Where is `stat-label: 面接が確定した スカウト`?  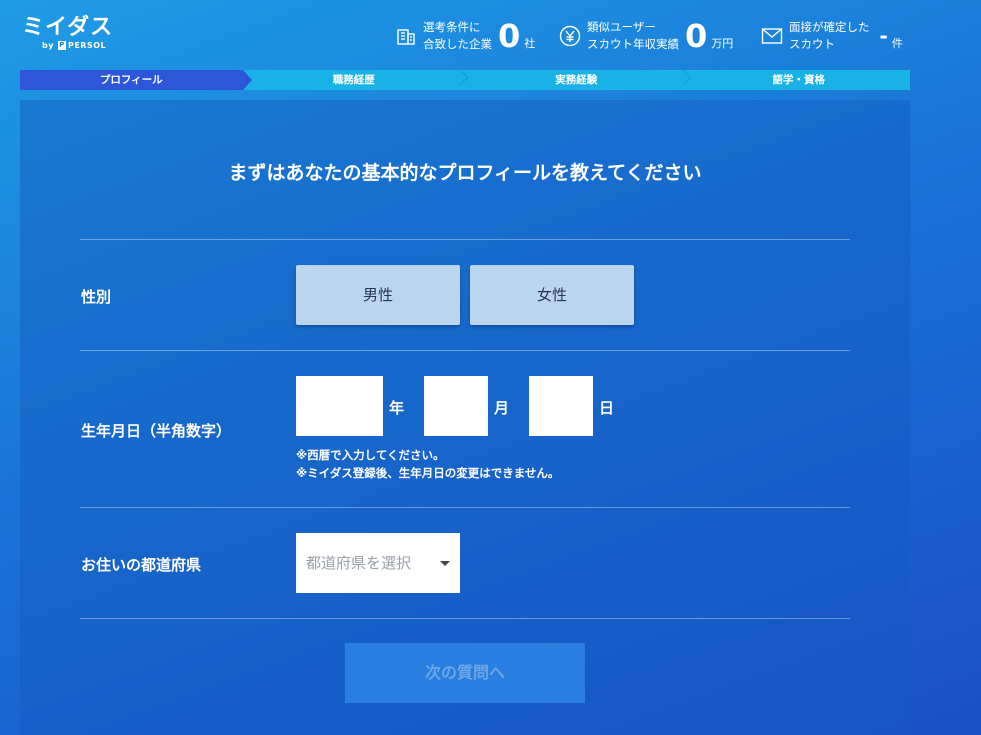
stat-label: 面接が確定した スカウト is located at coordinates (829, 35).